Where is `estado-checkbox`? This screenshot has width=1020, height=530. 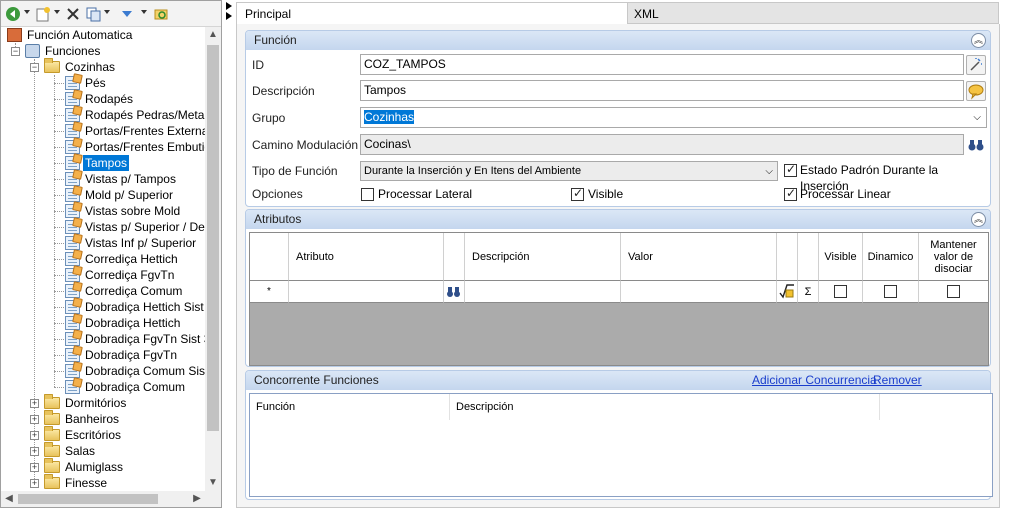
estado-checkbox is located at coordinates (790, 169).